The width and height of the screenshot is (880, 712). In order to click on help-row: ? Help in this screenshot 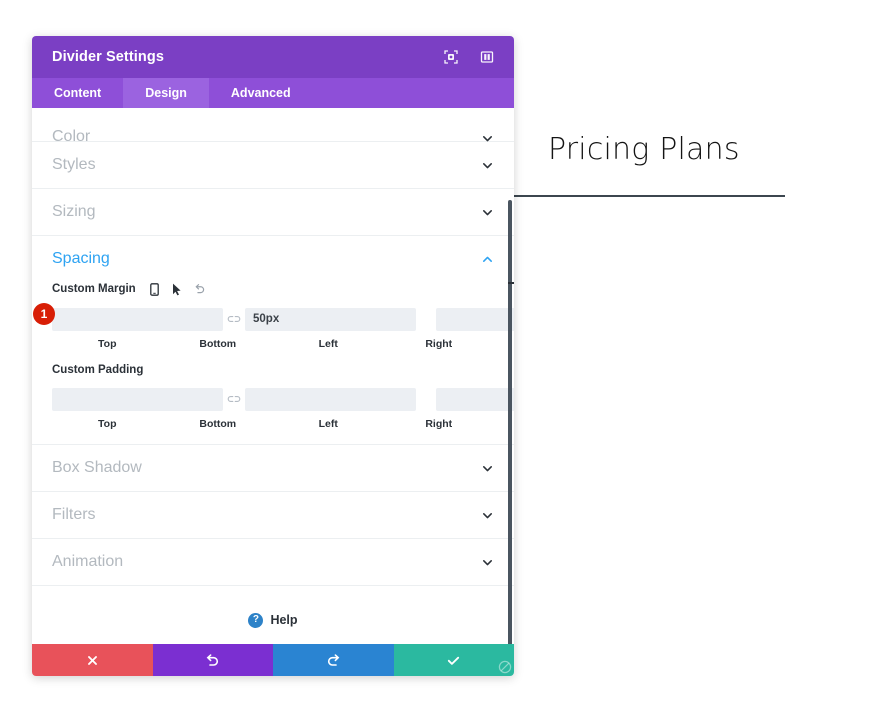, I will do `click(273, 615)`.